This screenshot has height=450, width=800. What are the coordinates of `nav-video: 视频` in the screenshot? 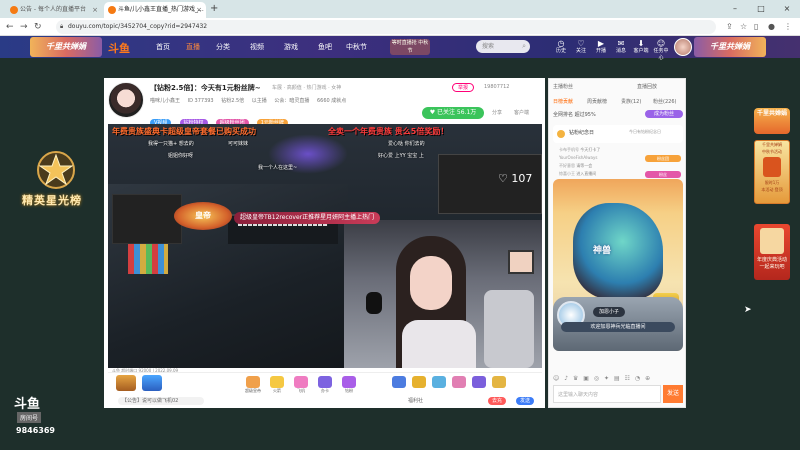 It's located at (257, 47).